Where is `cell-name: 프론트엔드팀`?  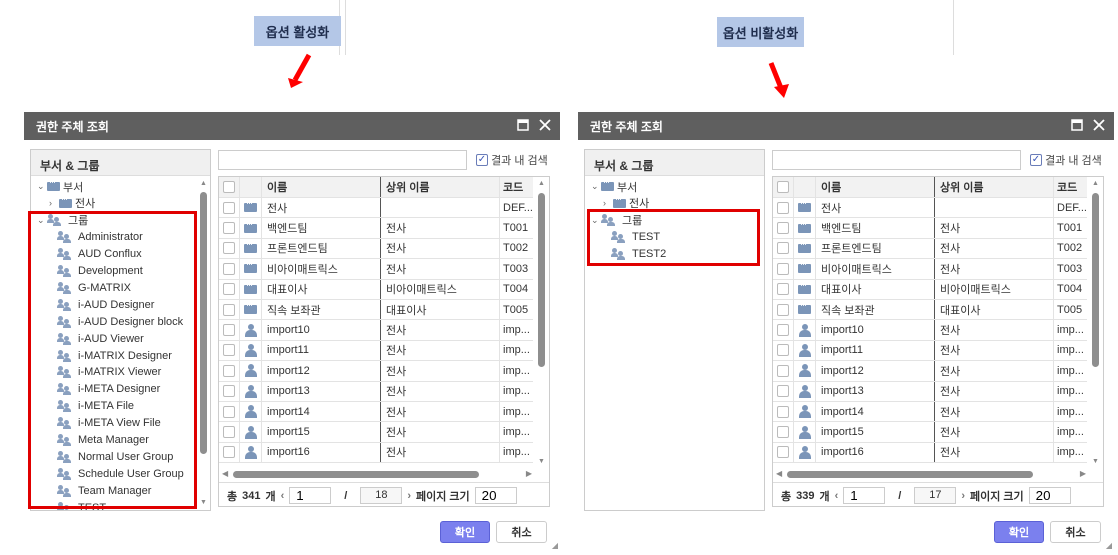 cell-name: 프론트엔드팀 is located at coordinates (875, 248).